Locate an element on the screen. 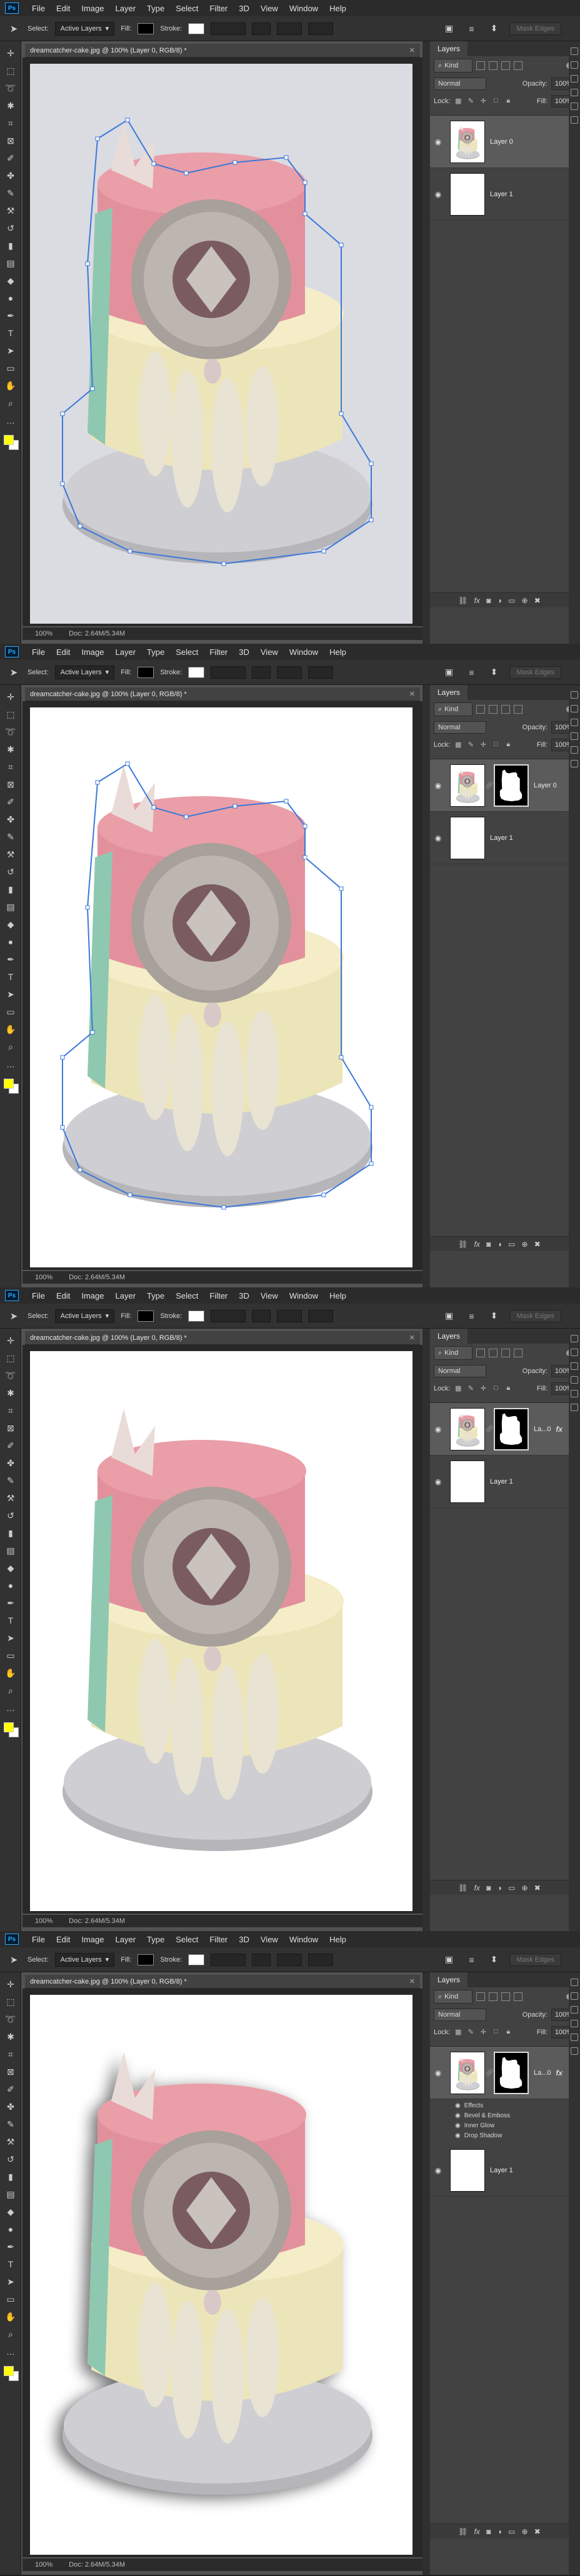  history-brush-icon: ↺ is located at coordinates (11, 1515).